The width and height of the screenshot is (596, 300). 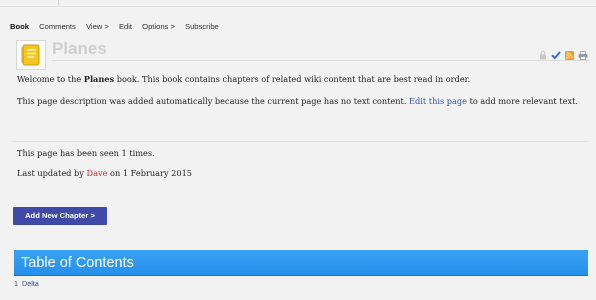 What do you see at coordinates (58, 3) in the screenshot?
I see `tab-edge` at bounding box center [58, 3].